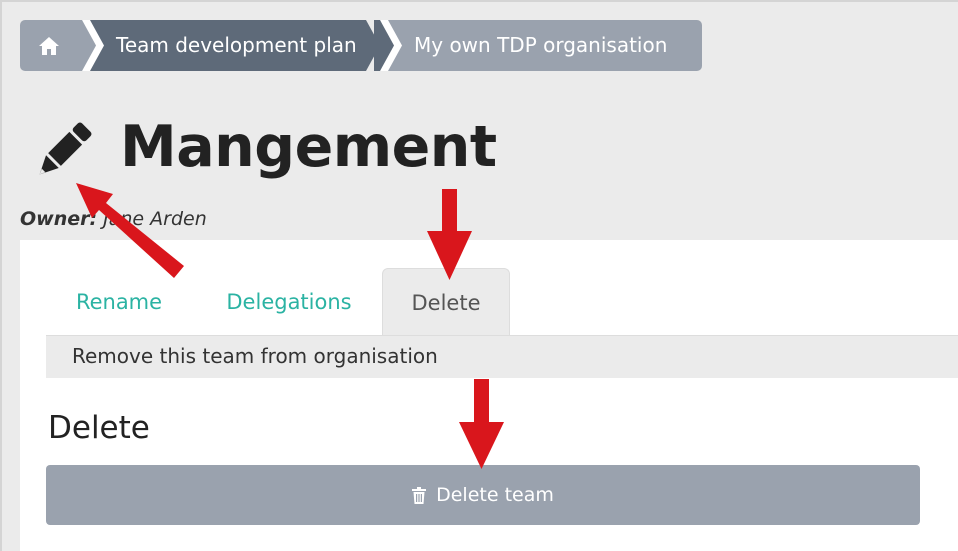 This screenshot has height=551, width=958. I want to click on delete-team-button: Delete team, so click(483, 495).